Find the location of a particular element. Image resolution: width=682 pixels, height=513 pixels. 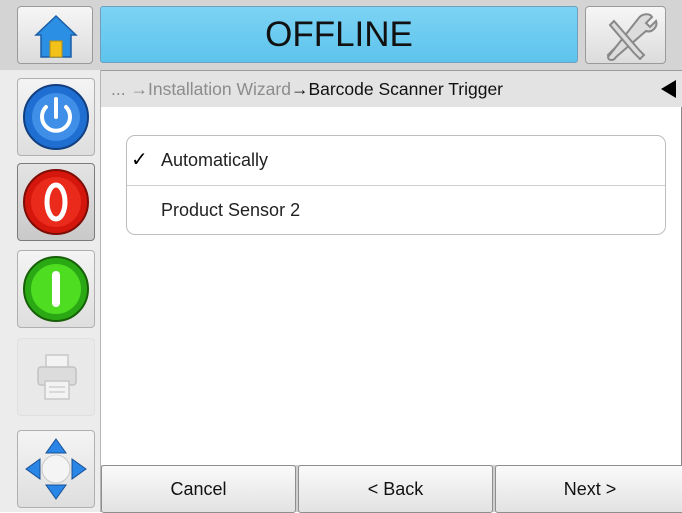

wizard-footer: Cancel < Back Next > is located at coordinates (391, 489).